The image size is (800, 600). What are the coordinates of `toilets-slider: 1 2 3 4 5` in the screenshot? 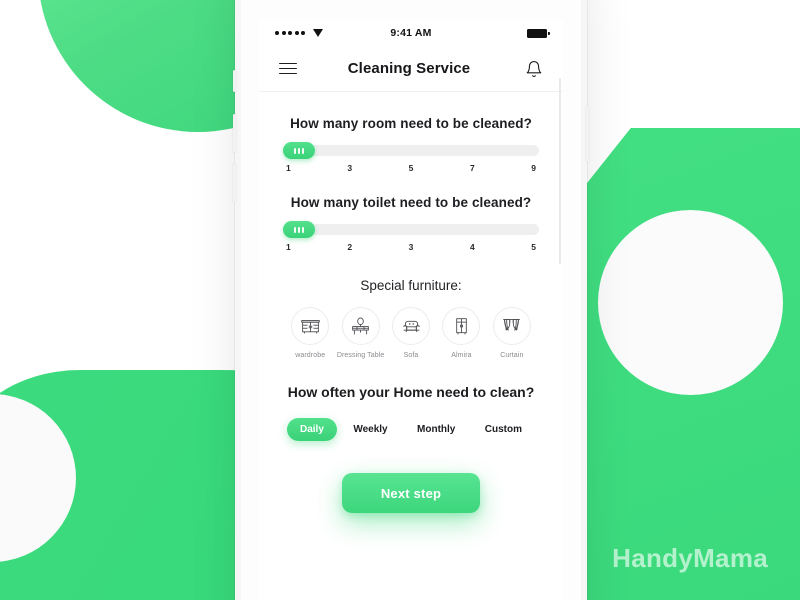 It's located at (411, 236).